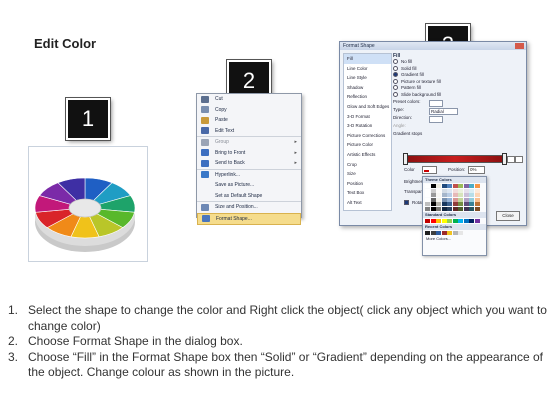 The width and height of the screenshot is (560, 420). Describe the element at coordinates (249, 163) in the screenshot. I see `menu-item: Send to Back ▸` at that location.